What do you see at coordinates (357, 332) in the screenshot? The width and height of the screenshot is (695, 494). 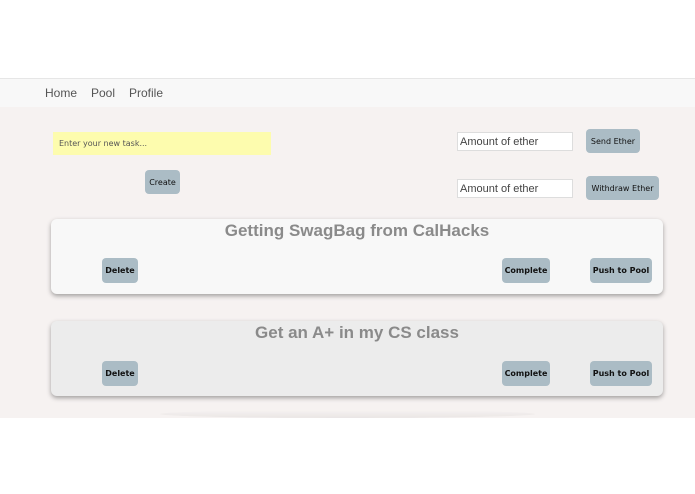 I see `task-title: Get an A+ in my CS class` at bounding box center [357, 332].